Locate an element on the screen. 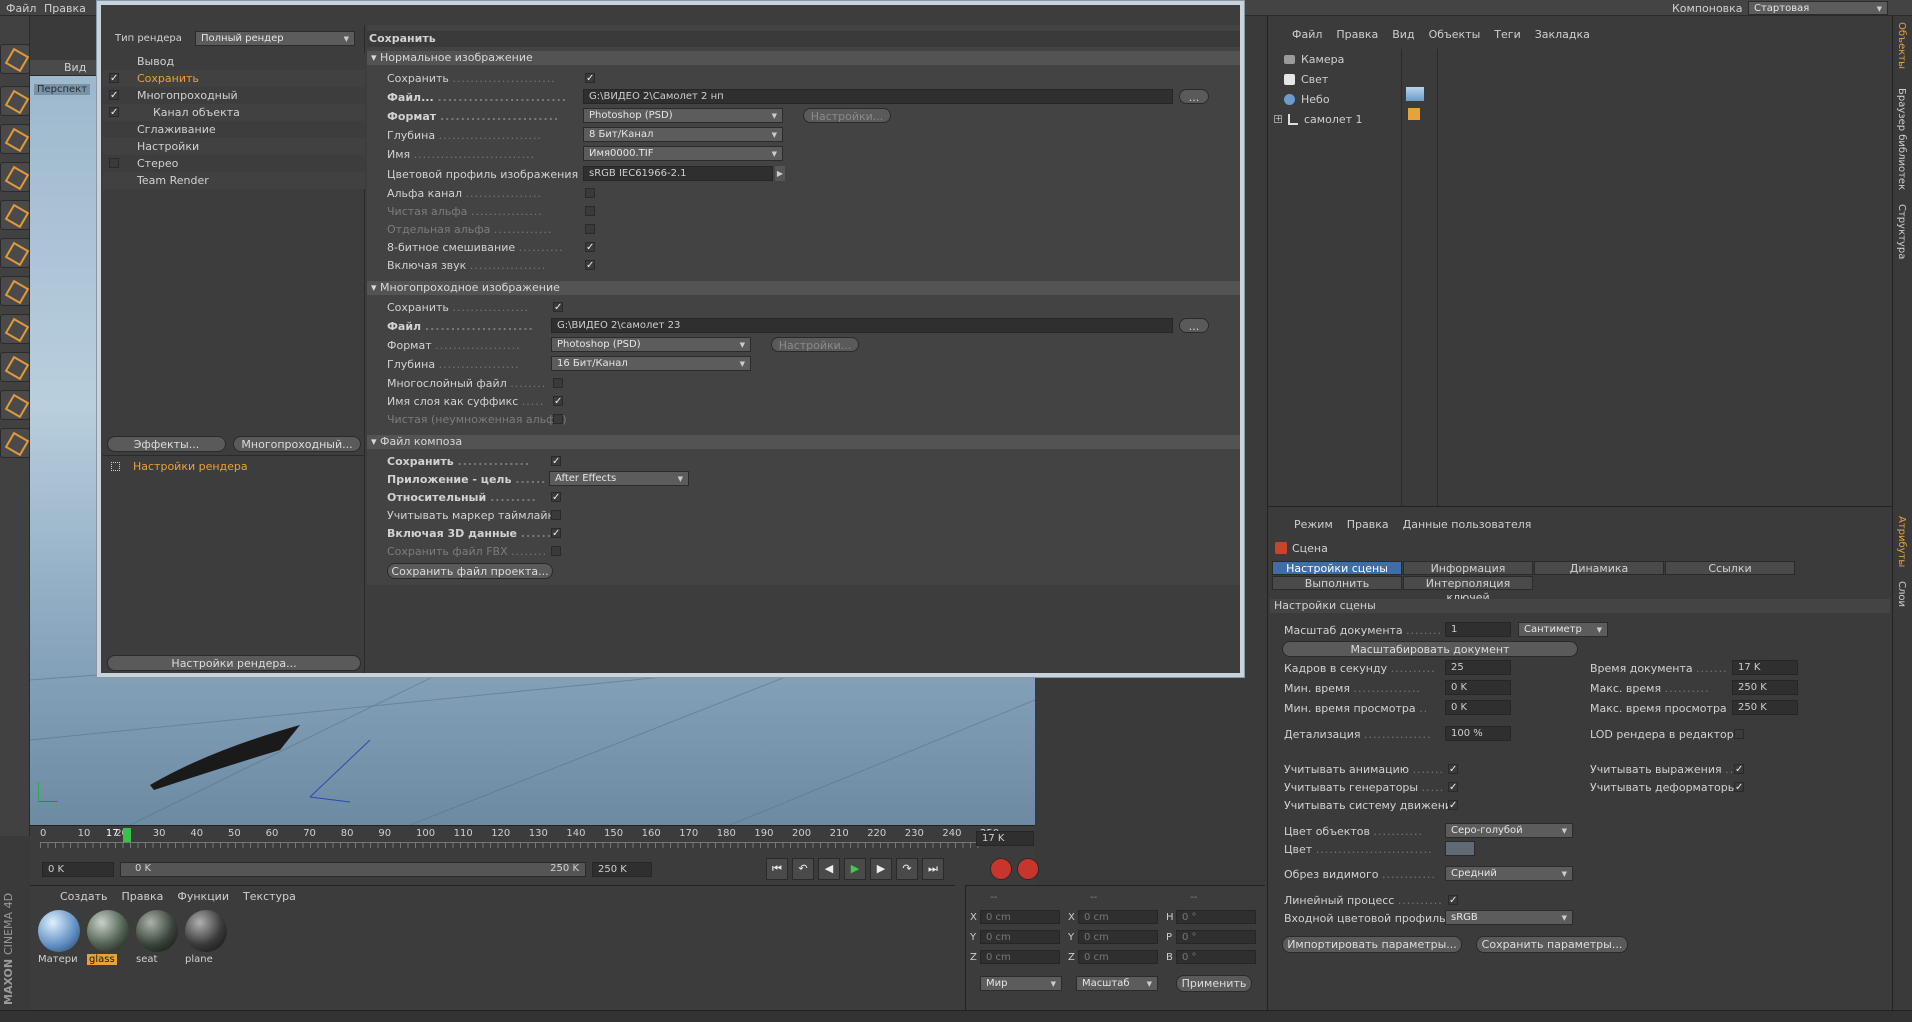  lod-field: 100 % is located at coordinates (1478, 733).